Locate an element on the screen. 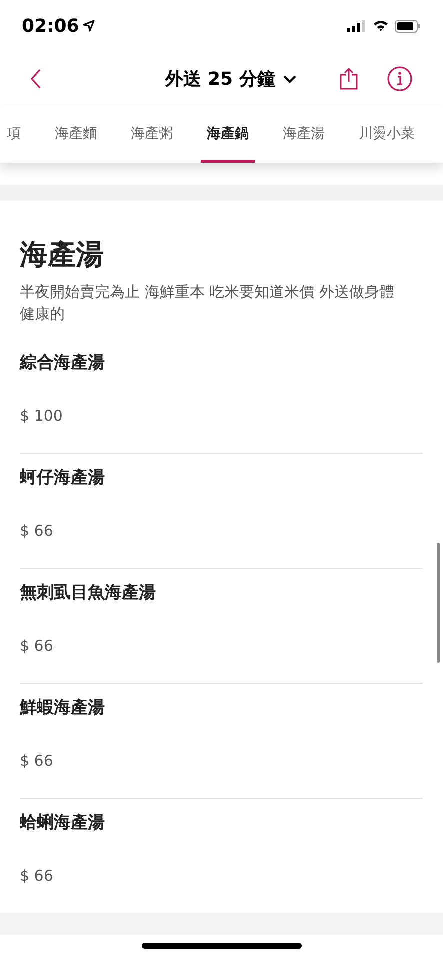 The image size is (443, 960). chevron-down-icon is located at coordinates (290, 79).